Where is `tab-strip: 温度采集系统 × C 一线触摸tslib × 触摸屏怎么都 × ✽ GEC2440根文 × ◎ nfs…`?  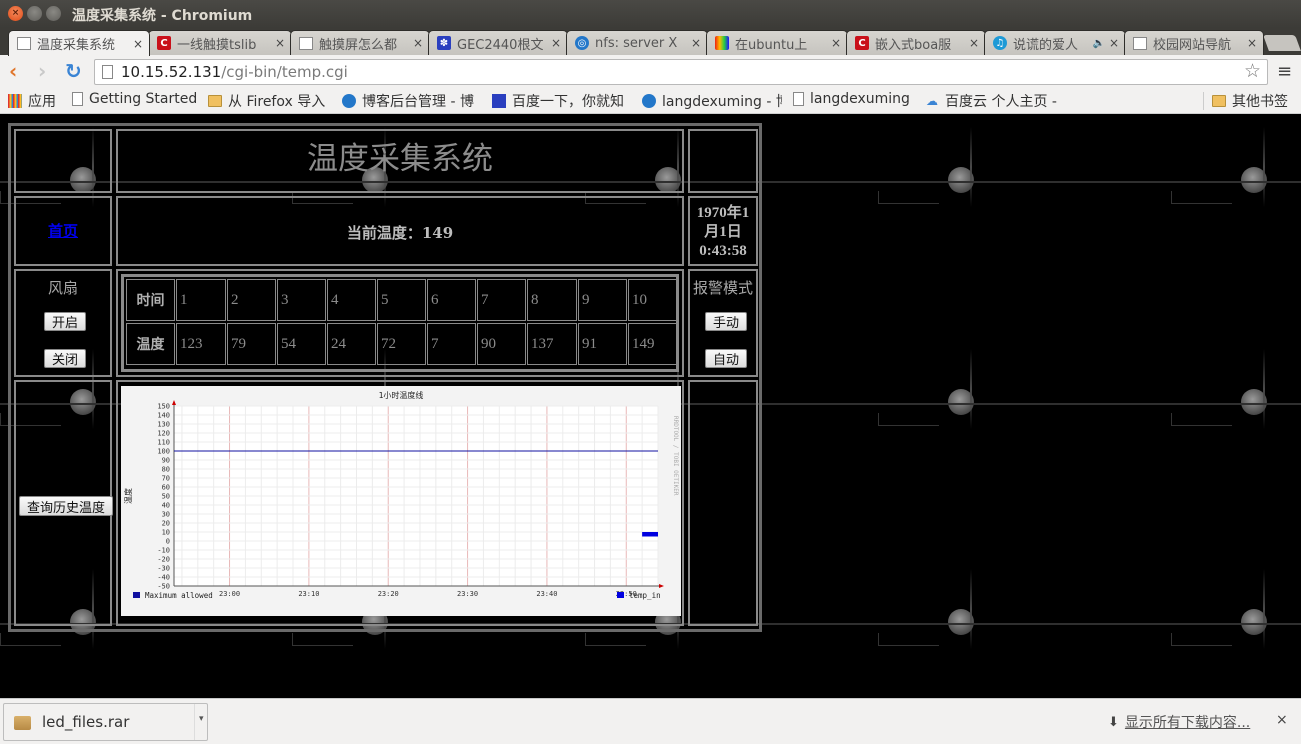
tab-strip: 温度采集系统 × C 一线触摸tslib × 触摸屏怎么都 × ✽ GEC2440根文 × ◎ nfs… is located at coordinates (650, 42).